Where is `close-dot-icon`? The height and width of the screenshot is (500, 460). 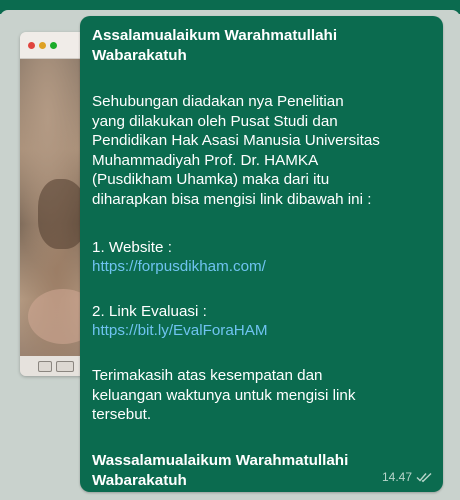 close-dot-icon is located at coordinates (31, 45).